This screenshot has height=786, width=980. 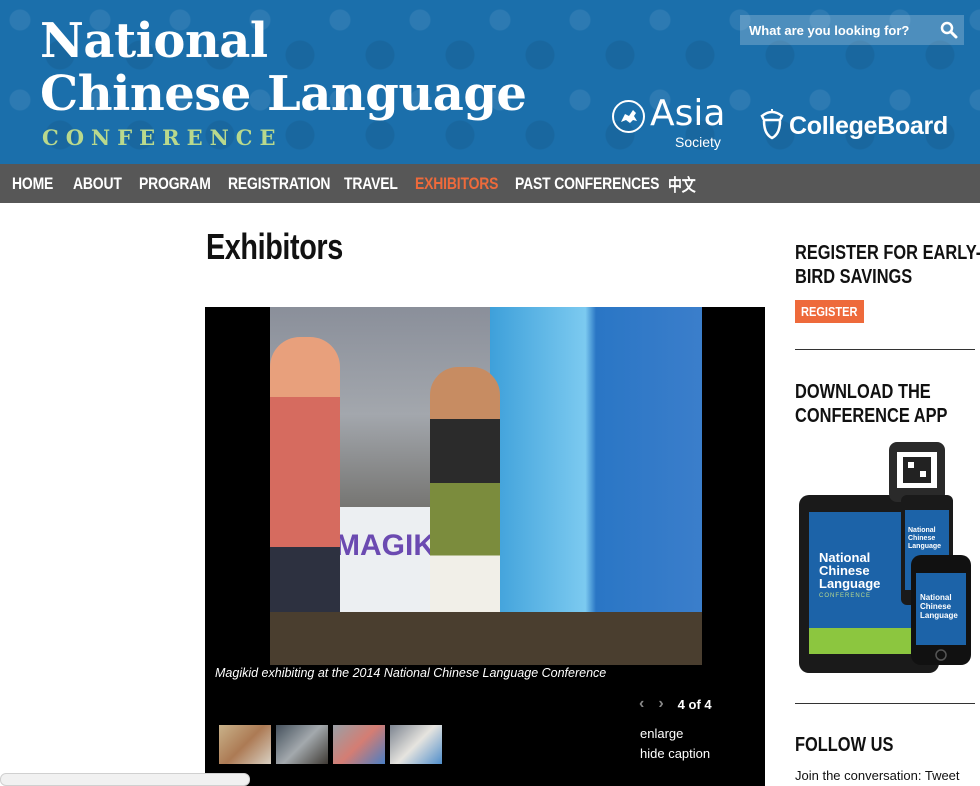 I want to click on page-title: Exhibitors, so click(x=274, y=246).